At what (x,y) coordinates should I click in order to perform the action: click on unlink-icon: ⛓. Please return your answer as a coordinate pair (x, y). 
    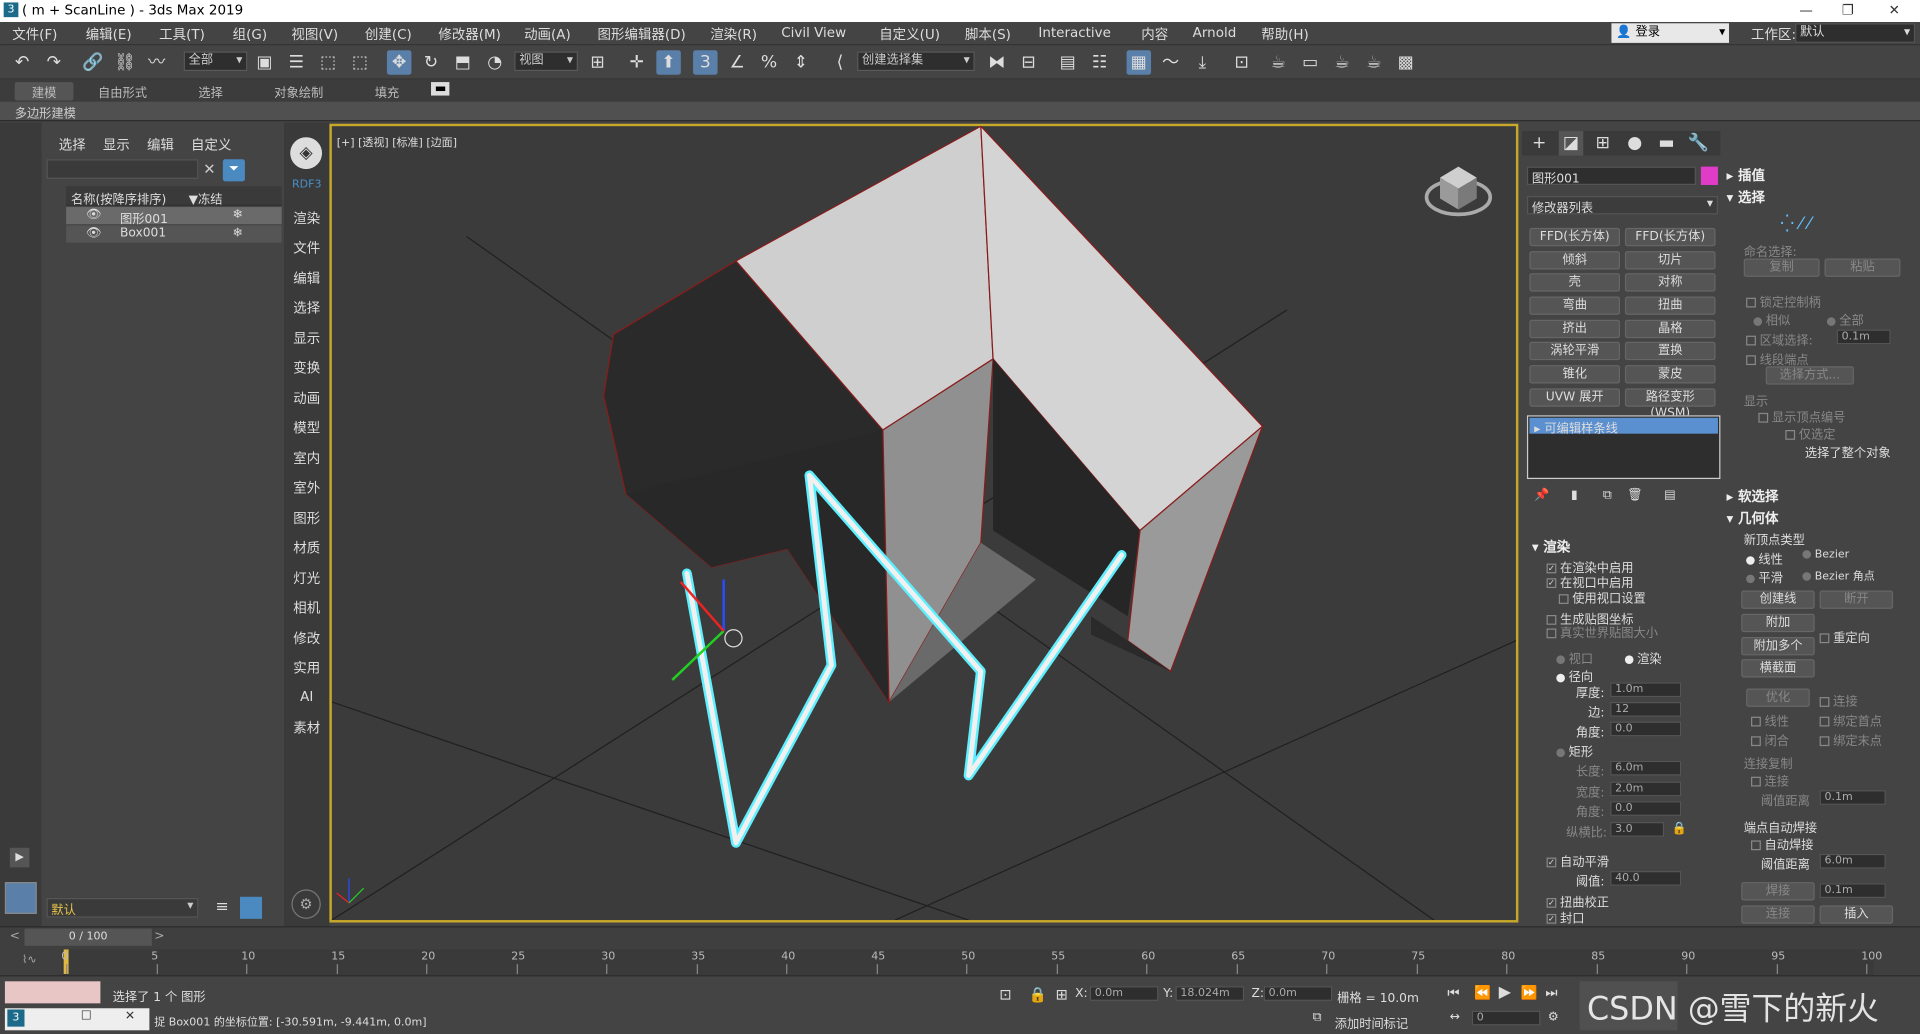
    Looking at the image, I should click on (125, 62).